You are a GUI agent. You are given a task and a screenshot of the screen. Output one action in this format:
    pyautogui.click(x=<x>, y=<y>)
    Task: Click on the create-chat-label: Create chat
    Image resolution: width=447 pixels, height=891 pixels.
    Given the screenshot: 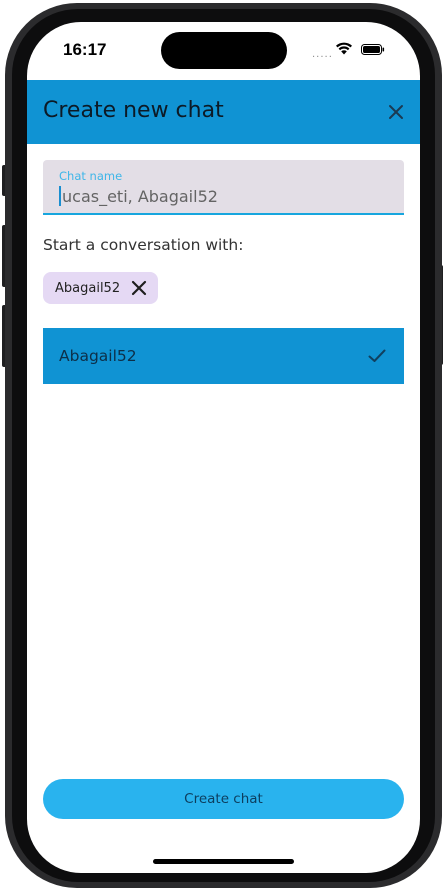 What is the action you would take?
    pyautogui.click(x=223, y=799)
    